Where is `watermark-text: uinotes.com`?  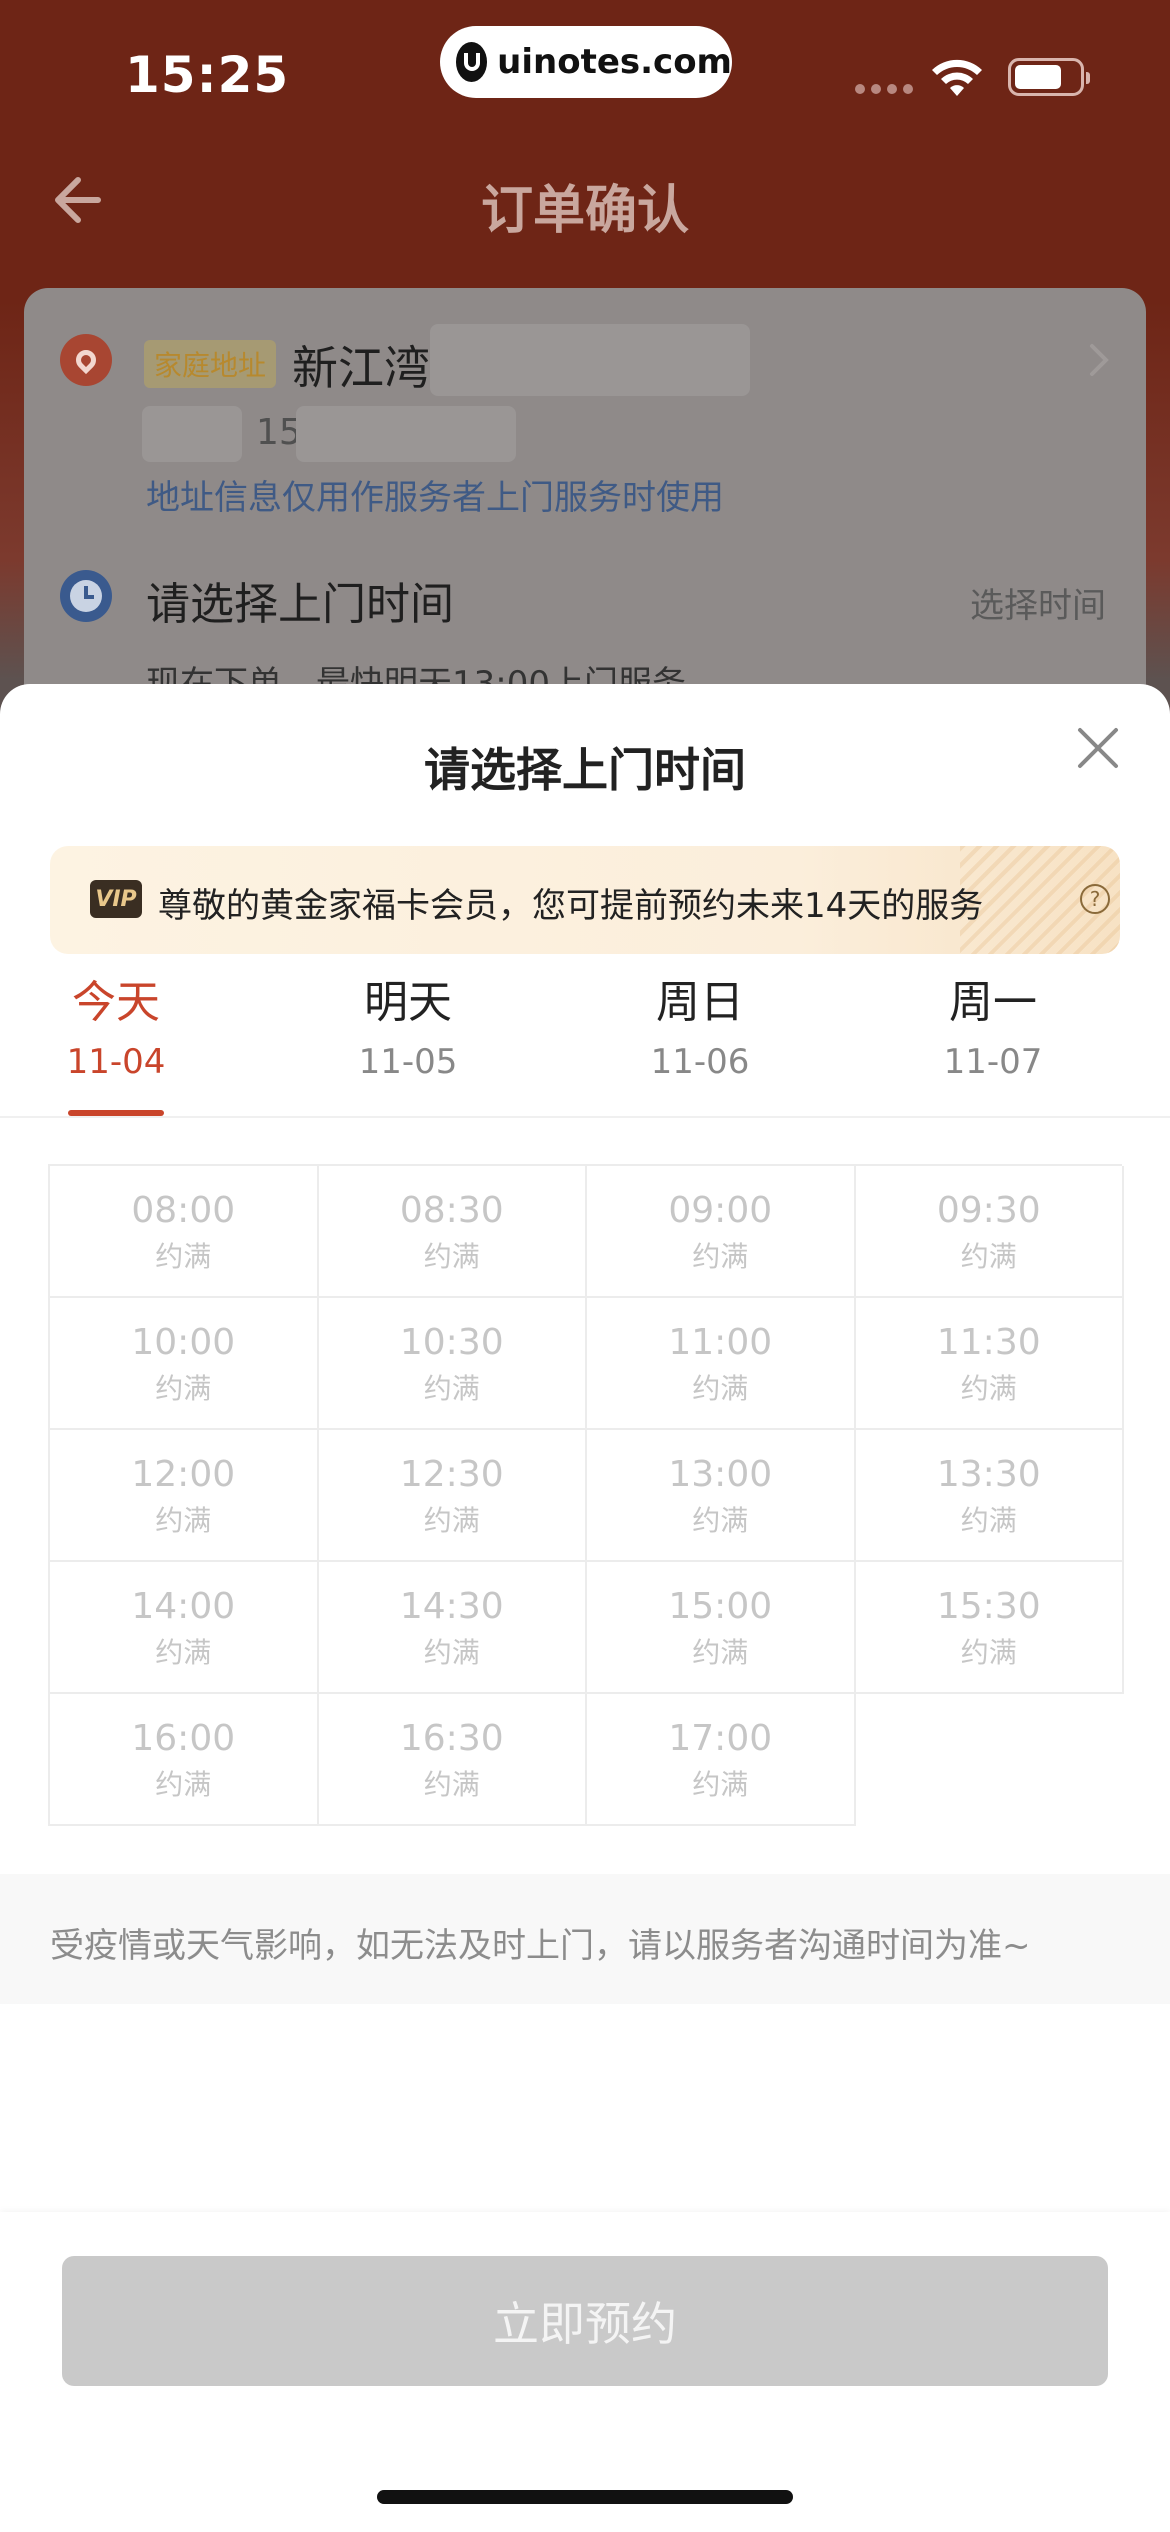 watermark-text: uinotes.com is located at coordinates (614, 62).